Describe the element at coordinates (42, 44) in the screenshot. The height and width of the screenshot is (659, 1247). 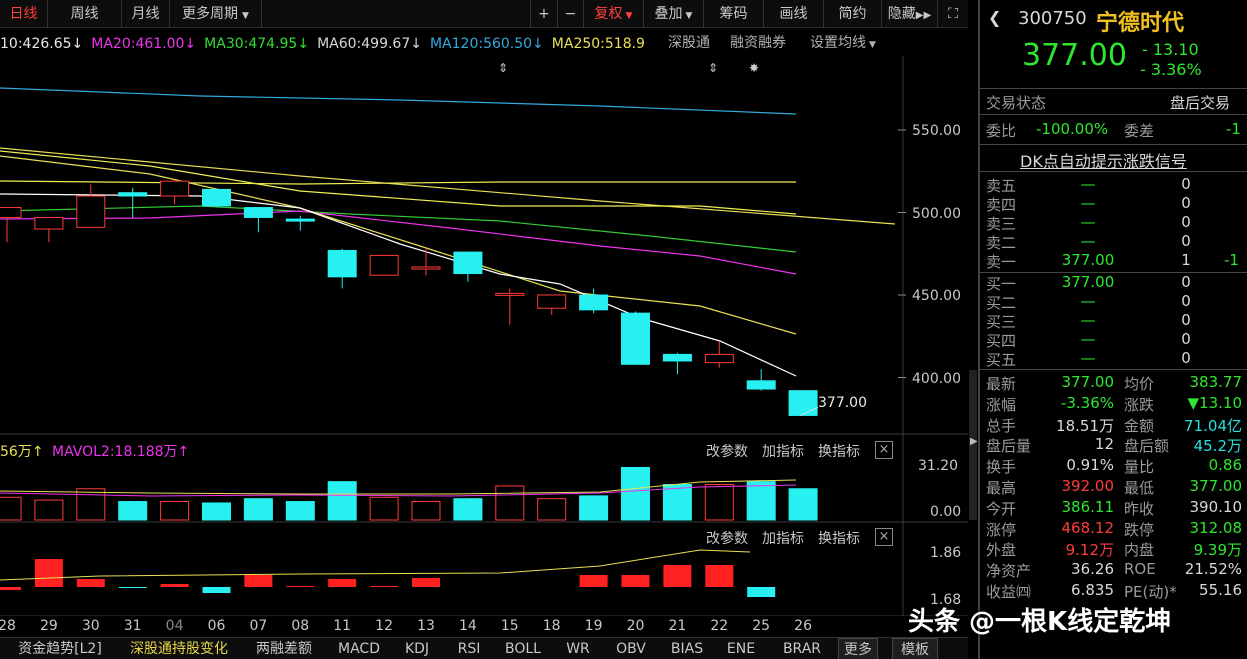
I see `ma10-value: 10:426.65↓` at that location.